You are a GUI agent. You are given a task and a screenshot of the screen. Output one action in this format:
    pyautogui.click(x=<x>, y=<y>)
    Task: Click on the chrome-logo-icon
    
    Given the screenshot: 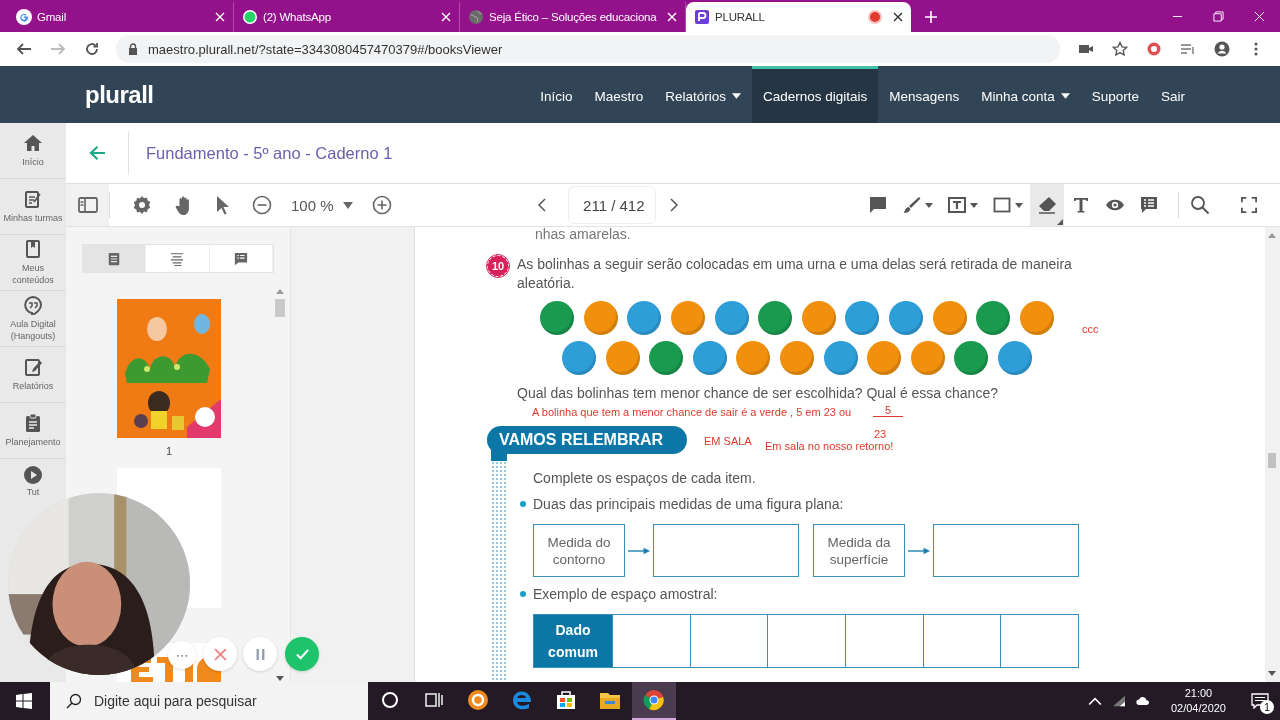 What is the action you would take?
    pyautogui.click(x=654, y=700)
    